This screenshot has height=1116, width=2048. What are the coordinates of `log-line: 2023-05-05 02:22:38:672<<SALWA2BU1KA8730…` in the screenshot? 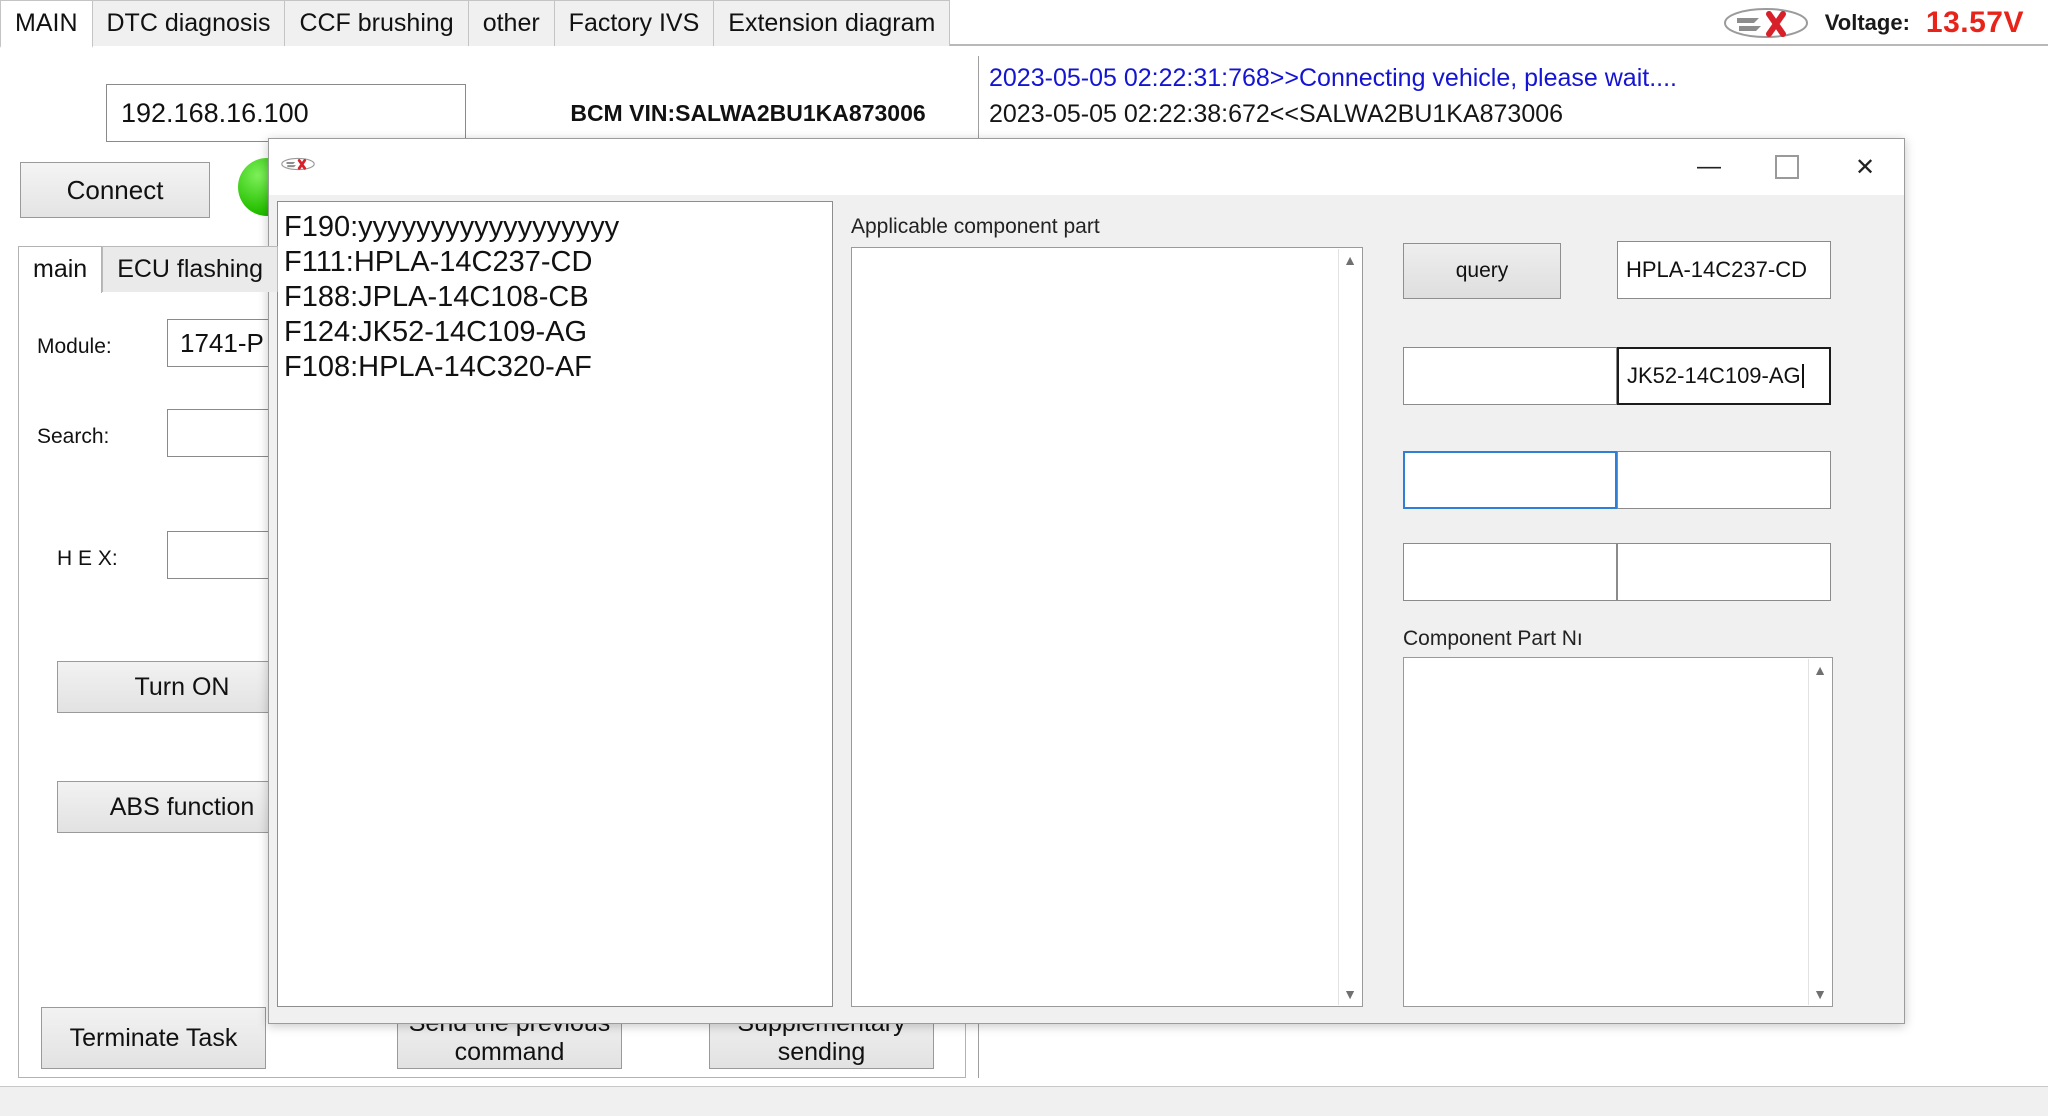 It's located at (1276, 114).